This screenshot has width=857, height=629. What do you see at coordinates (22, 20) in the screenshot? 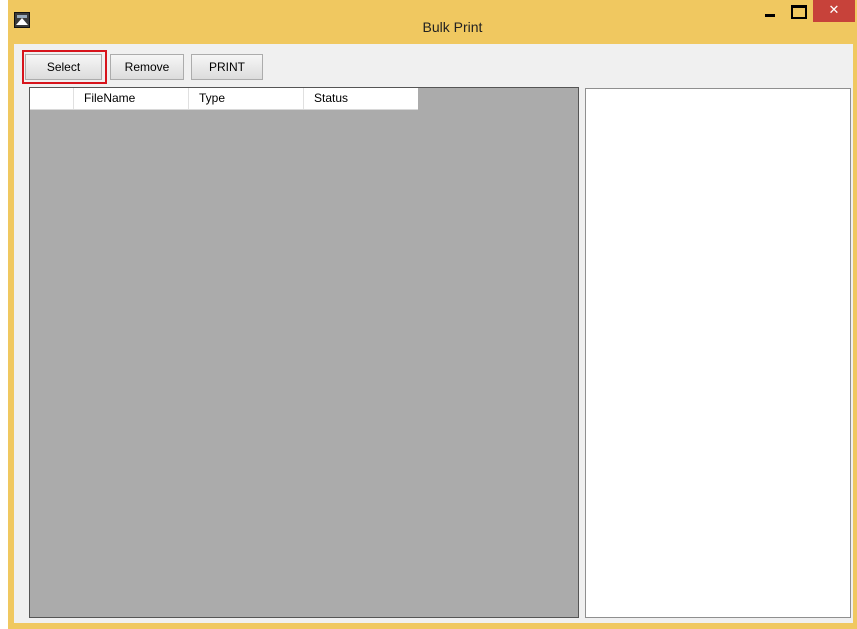
I see `app-icon` at bounding box center [22, 20].